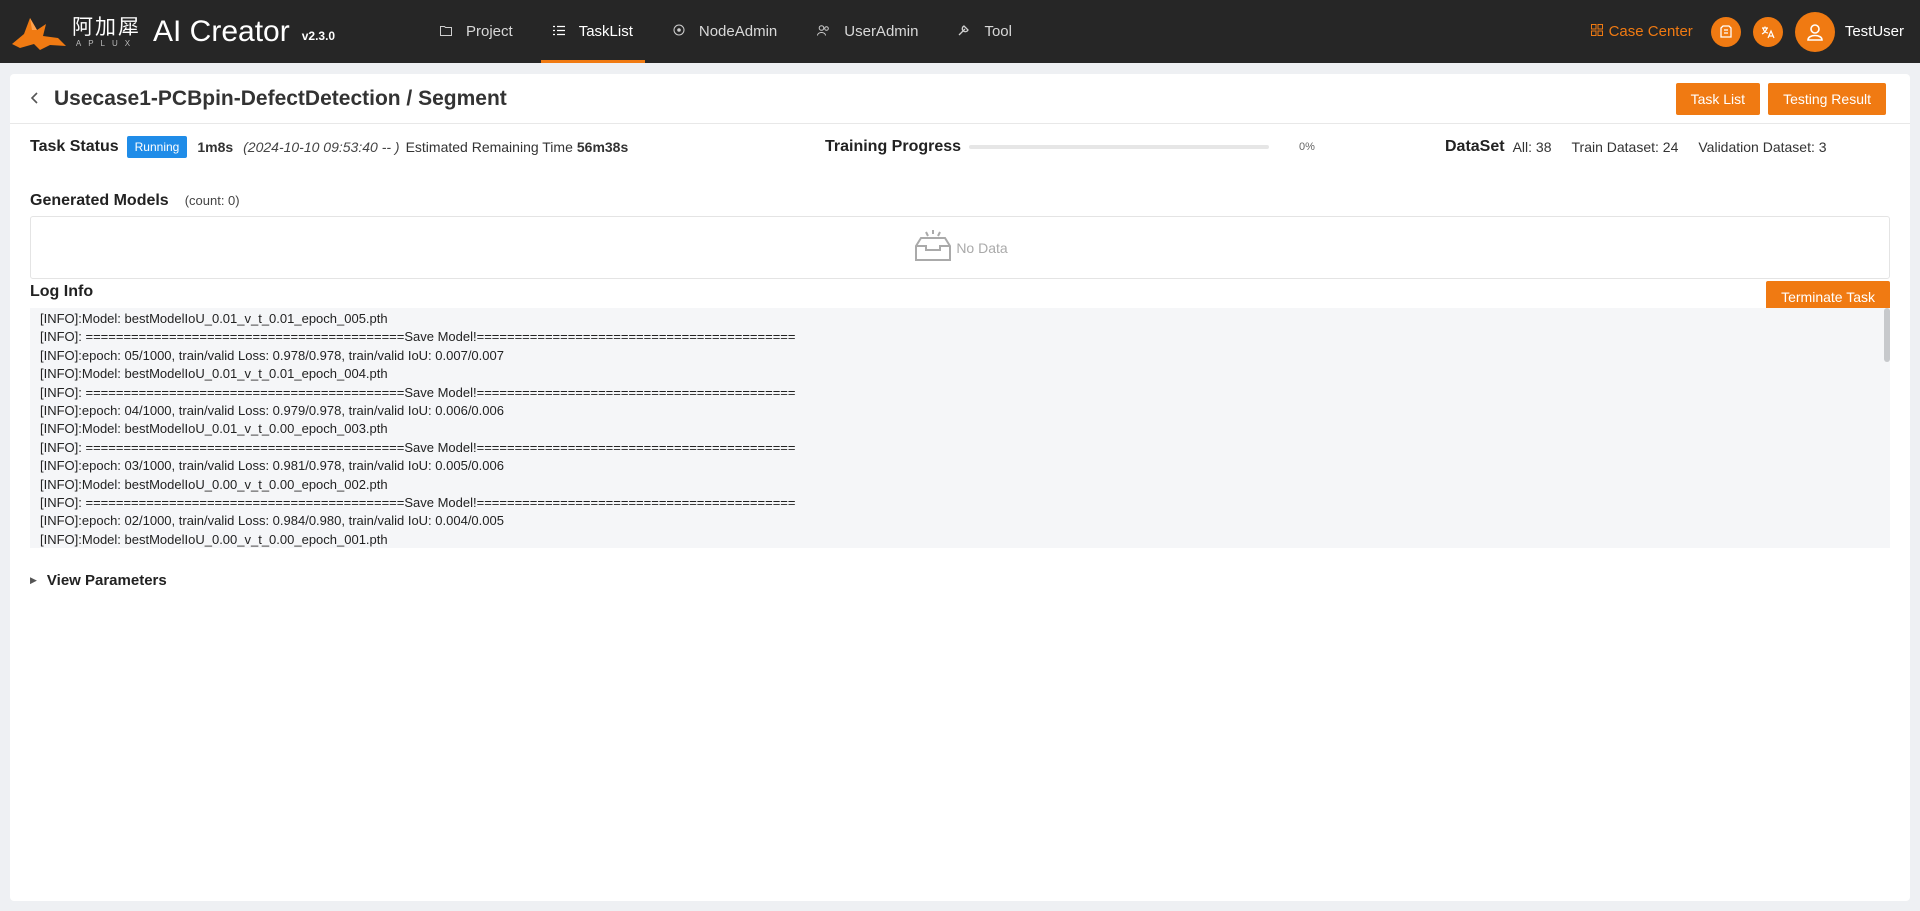  I want to click on nav-item-project: Project, so click(476, 31).